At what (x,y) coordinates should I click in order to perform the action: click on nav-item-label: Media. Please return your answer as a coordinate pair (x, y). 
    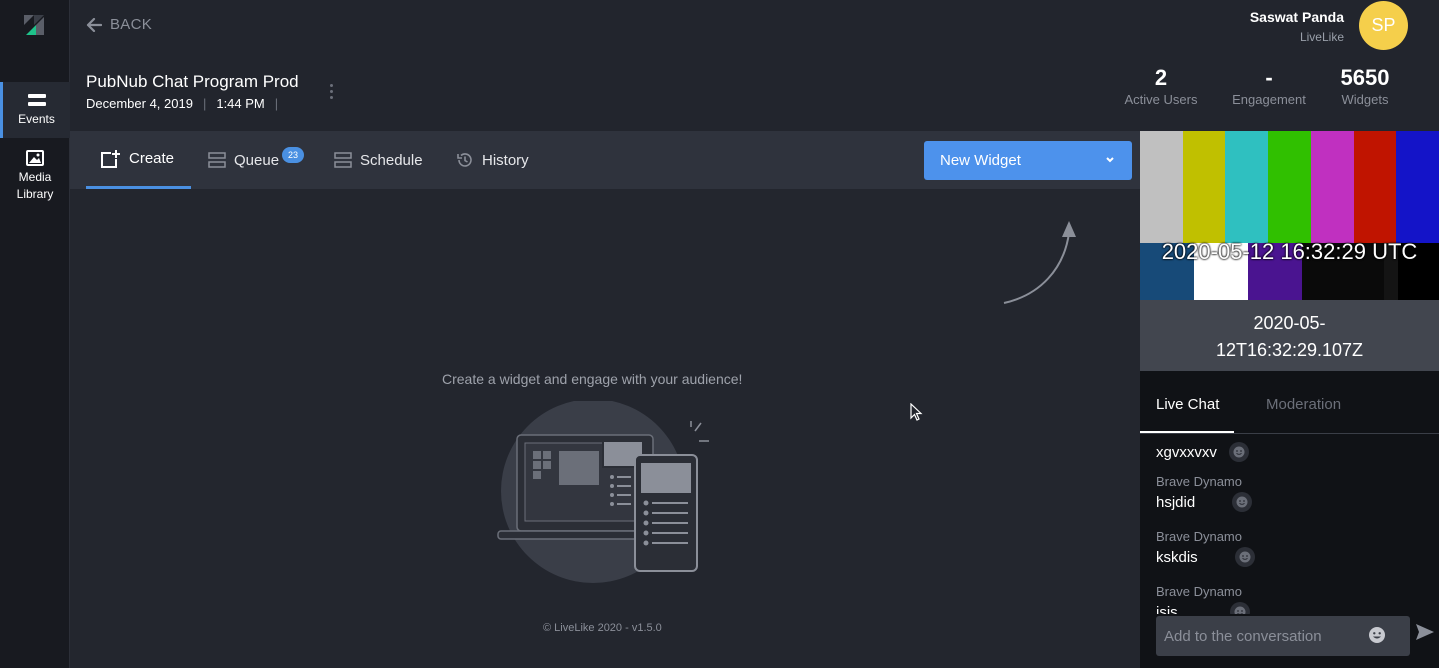
    Looking at the image, I should click on (35, 177).